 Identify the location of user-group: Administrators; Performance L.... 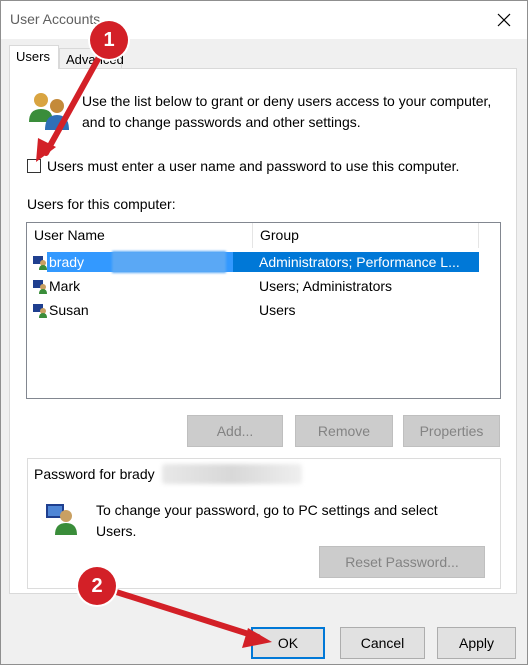
(359, 262).